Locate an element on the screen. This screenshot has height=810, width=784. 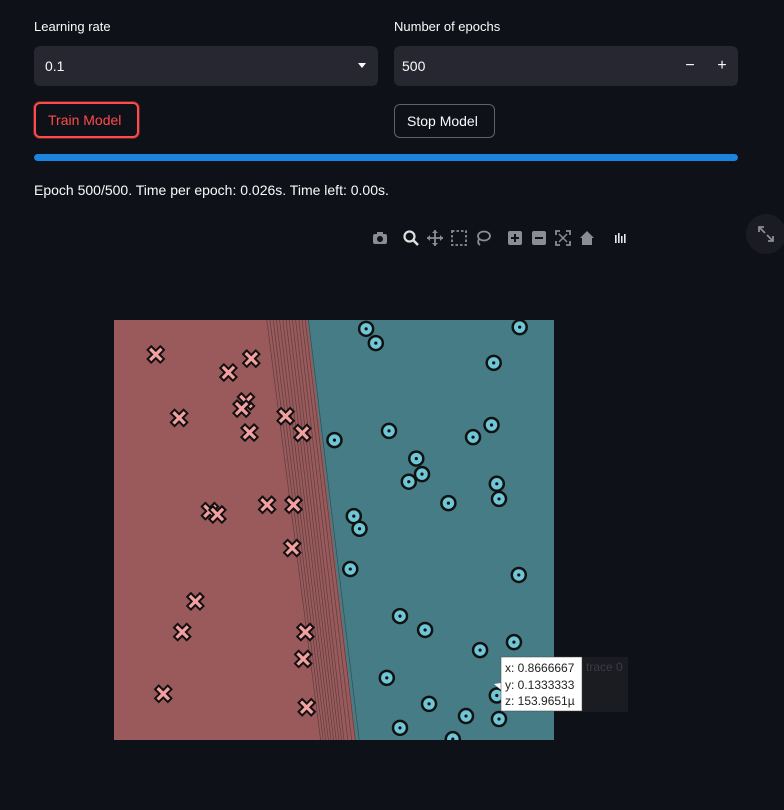
expand-icon is located at coordinates (766, 234).